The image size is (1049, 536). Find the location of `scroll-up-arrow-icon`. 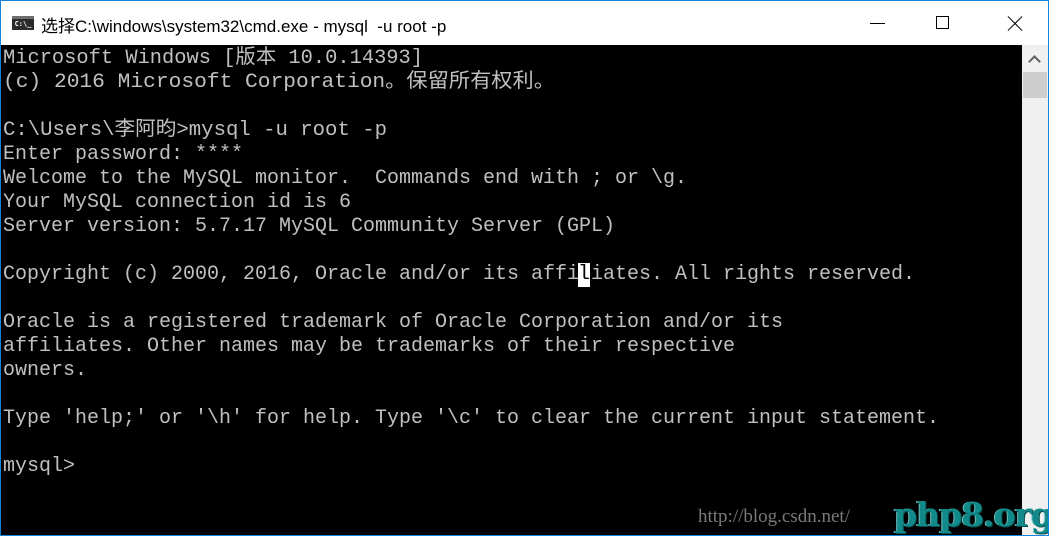

scroll-up-arrow-icon is located at coordinates (1035, 58).